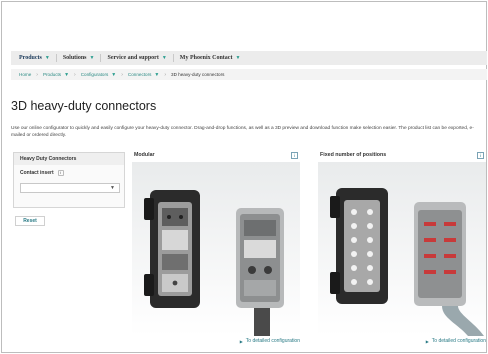  I want to click on breadcrumb-label: Connectors, so click(139, 74).